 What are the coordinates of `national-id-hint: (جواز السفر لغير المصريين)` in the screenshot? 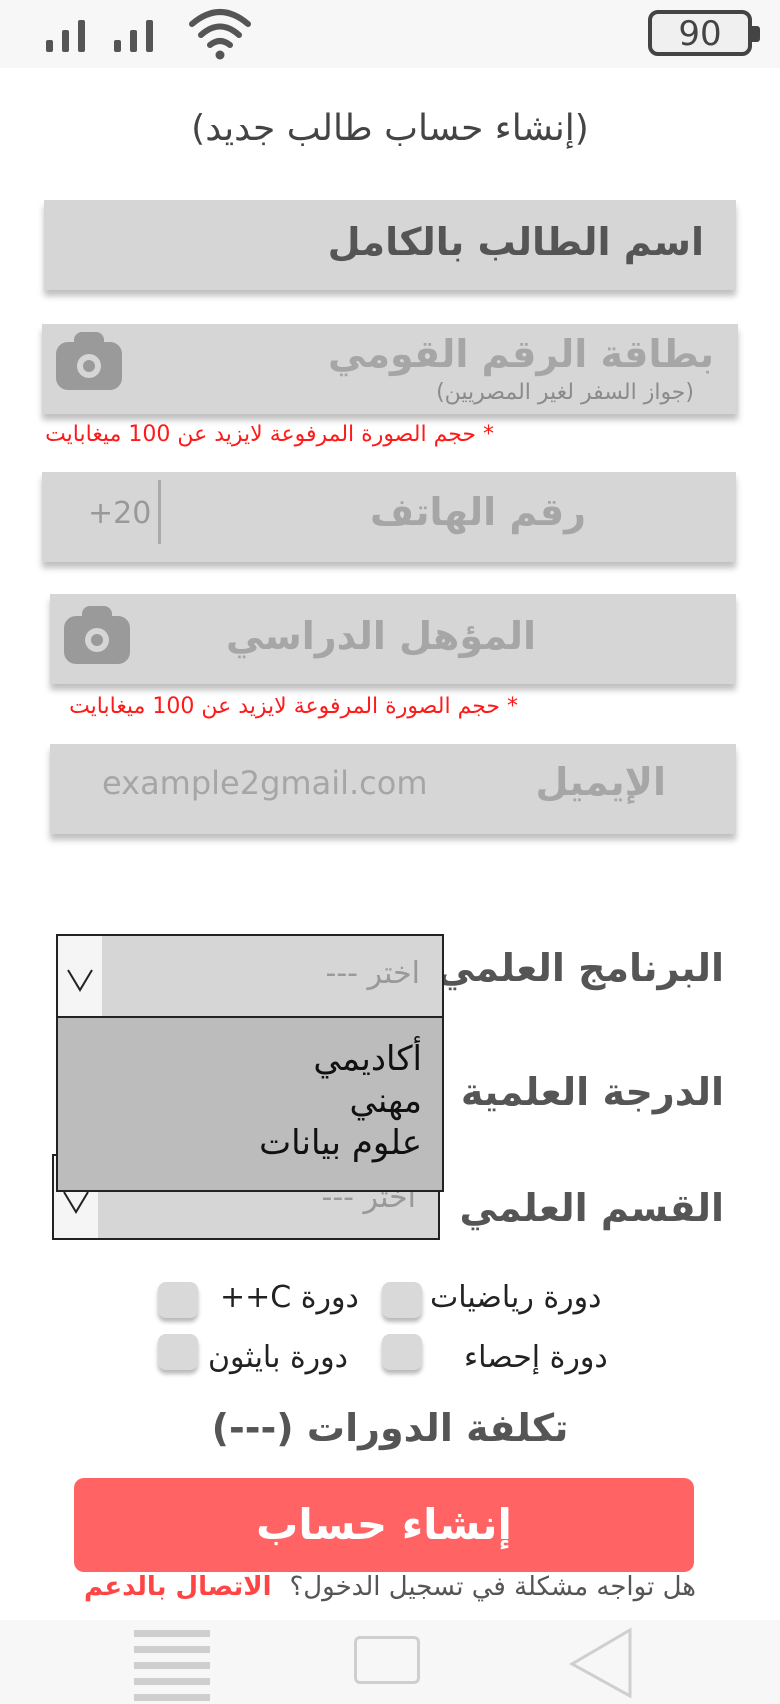 It's located at (565, 392).